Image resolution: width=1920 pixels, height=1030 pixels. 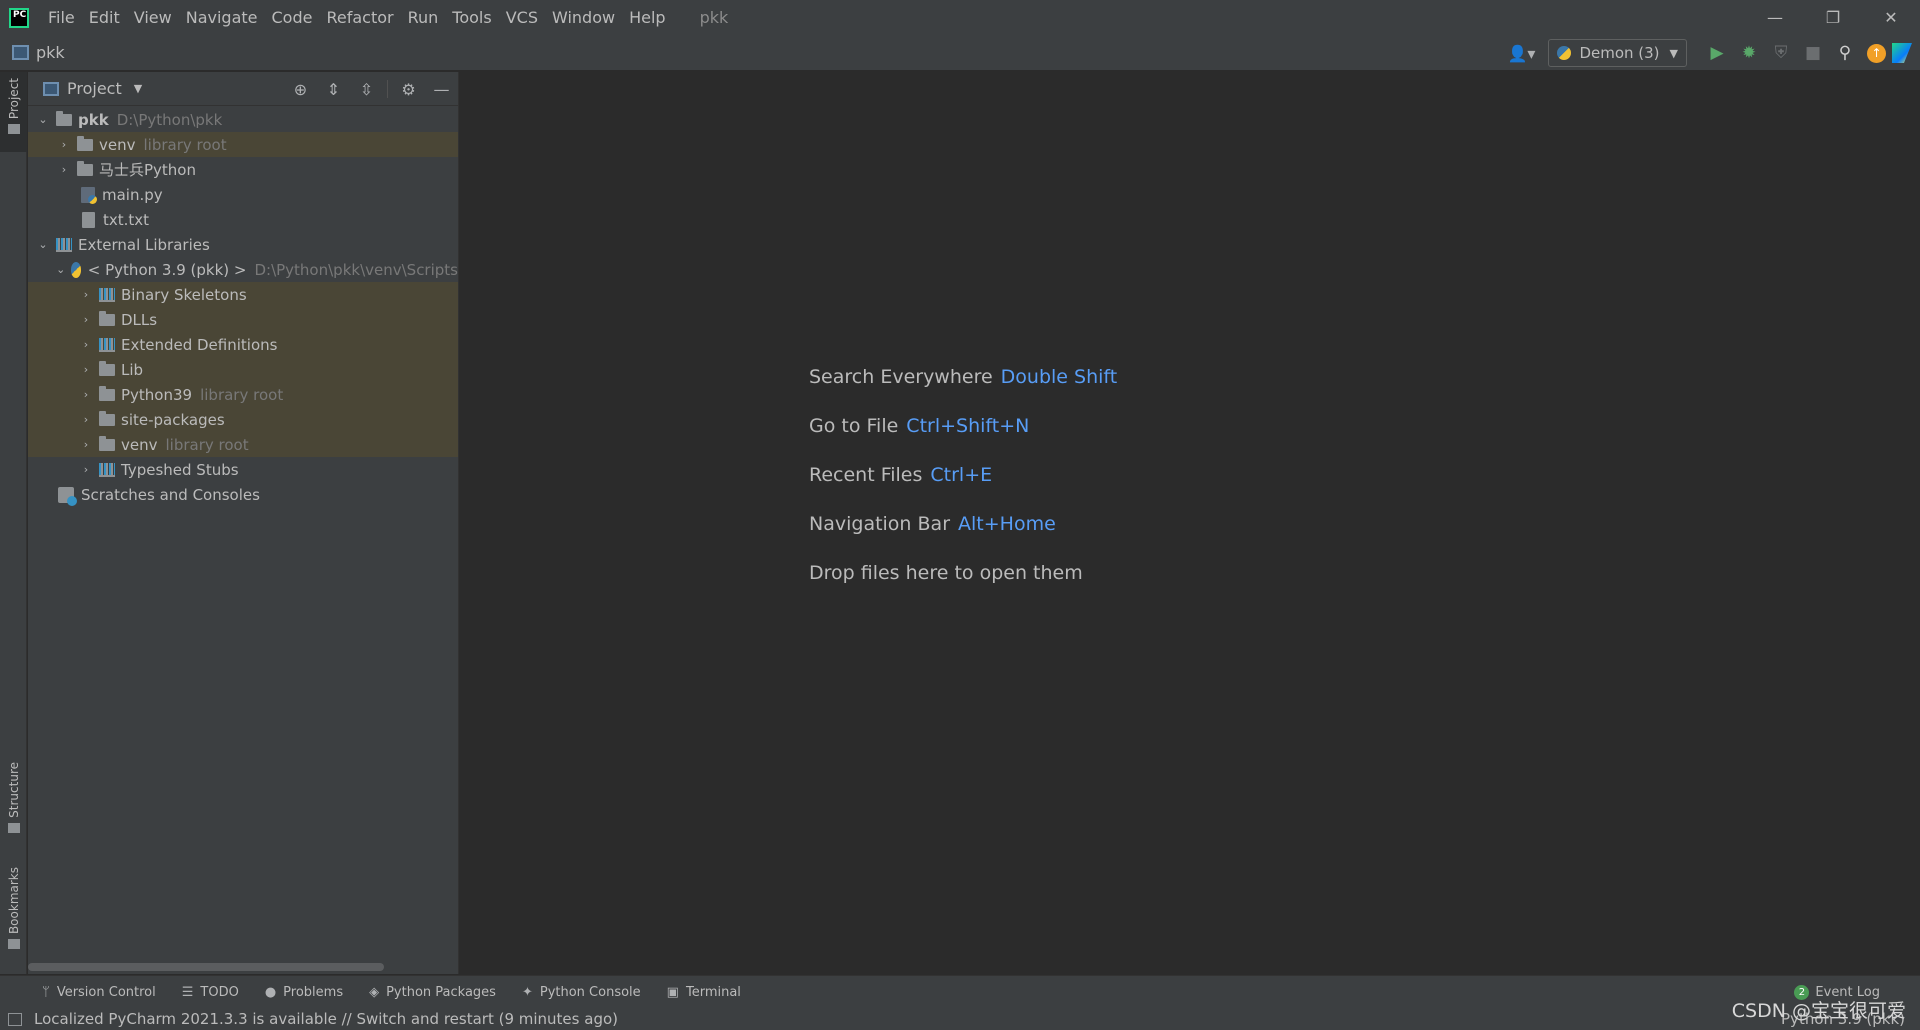 What do you see at coordinates (1617, 53) in the screenshot?
I see `run-configuration-dropdown: Demon (3) ▼` at bounding box center [1617, 53].